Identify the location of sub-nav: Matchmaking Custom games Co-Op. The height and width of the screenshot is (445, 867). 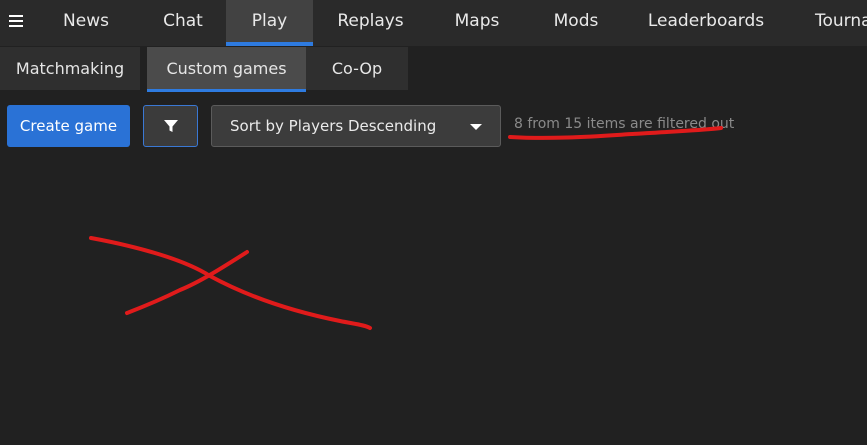
(433, 69).